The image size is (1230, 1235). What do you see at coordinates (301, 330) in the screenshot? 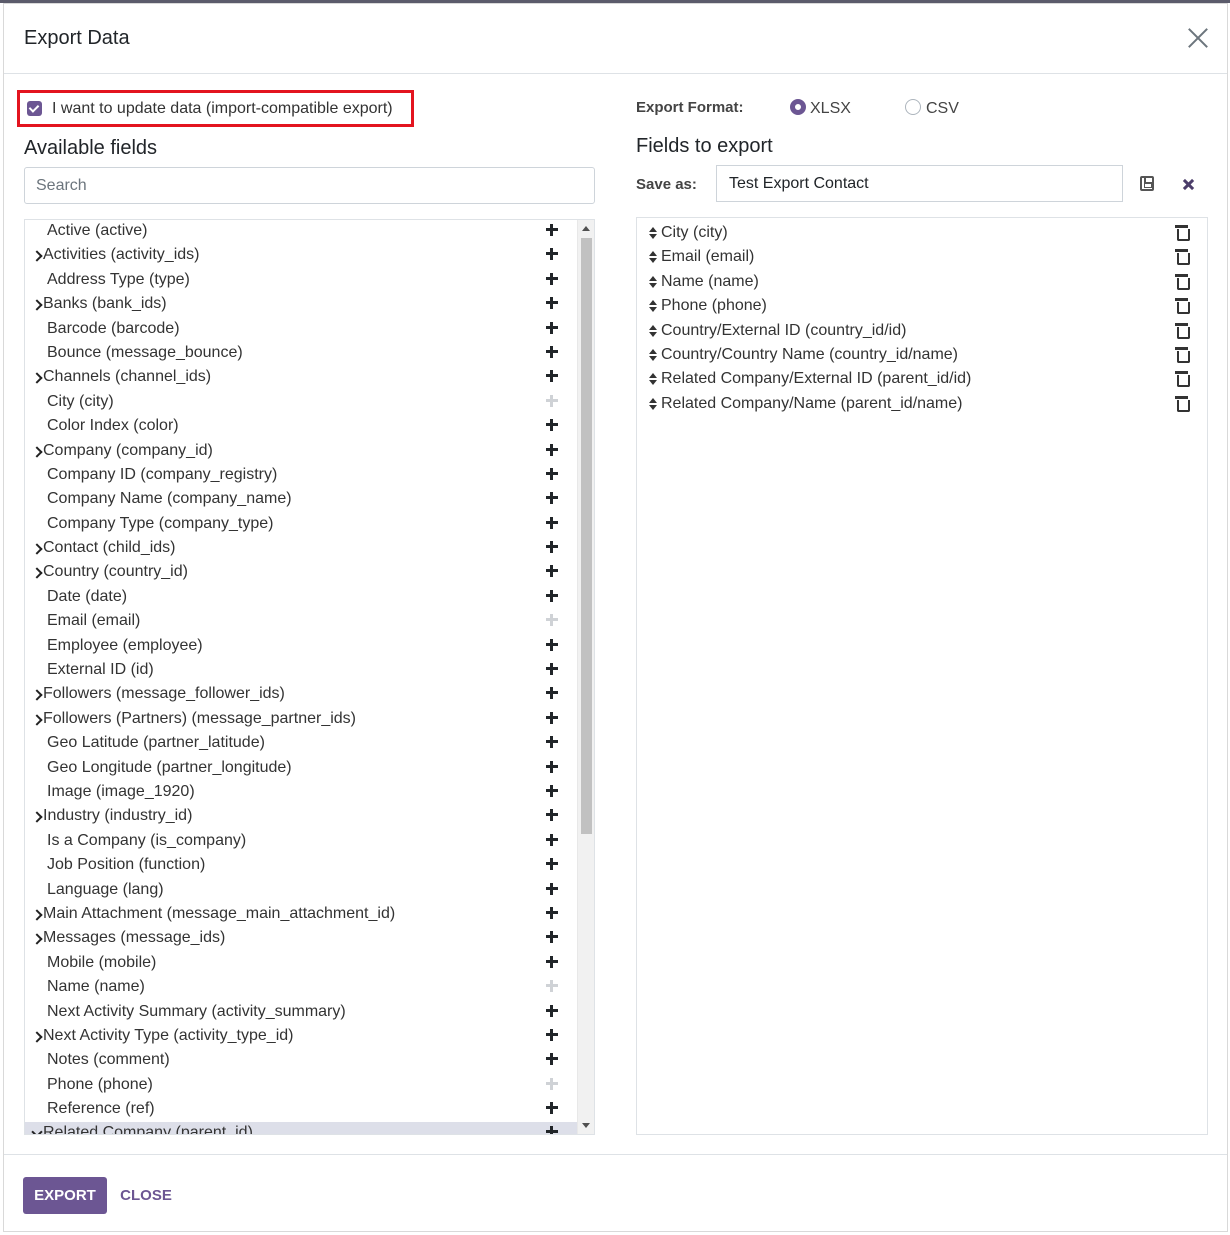
I see `field-row: Barcode (barcode)` at bounding box center [301, 330].